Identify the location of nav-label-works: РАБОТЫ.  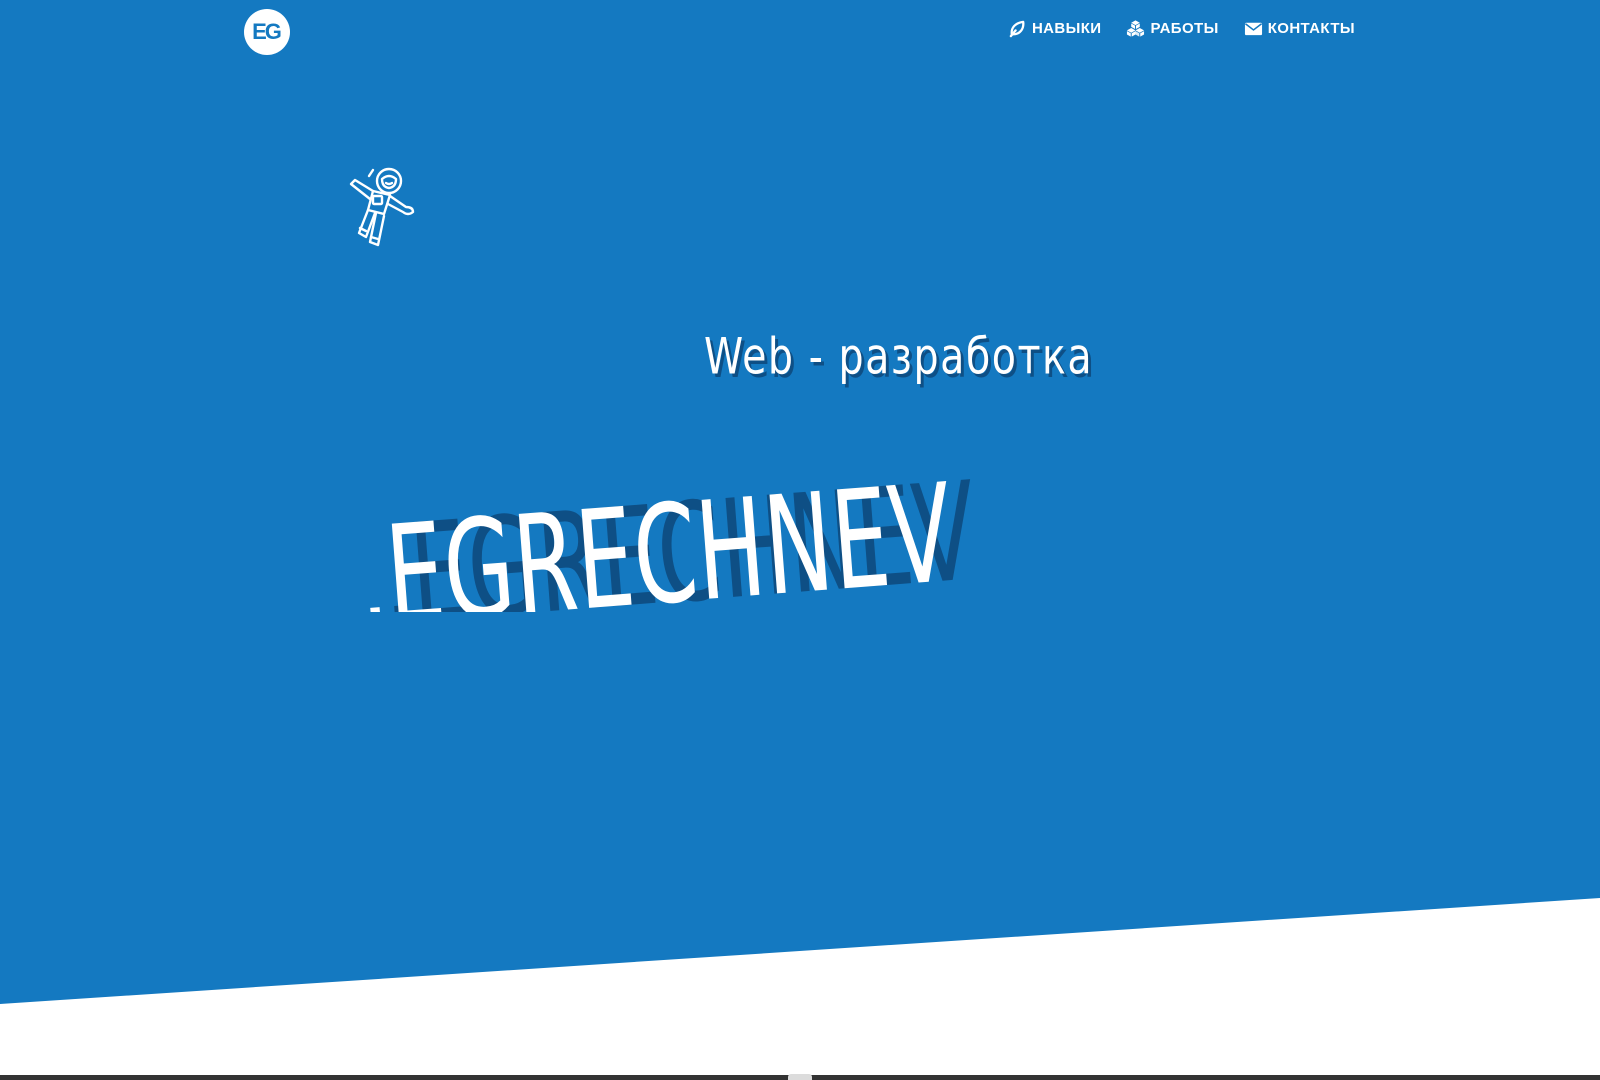
(1184, 28).